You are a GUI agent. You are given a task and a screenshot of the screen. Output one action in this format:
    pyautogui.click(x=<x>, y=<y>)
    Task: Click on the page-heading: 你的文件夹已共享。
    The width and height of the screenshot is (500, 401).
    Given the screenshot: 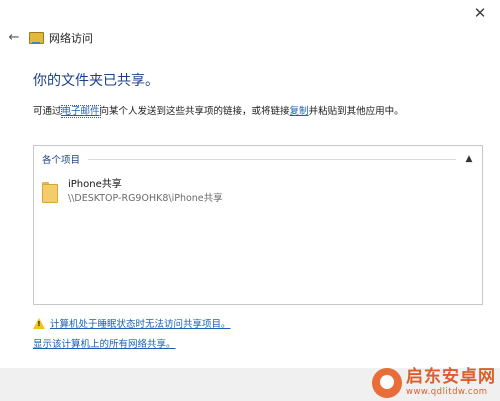 What is the action you would take?
    pyautogui.click(x=96, y=81)
    